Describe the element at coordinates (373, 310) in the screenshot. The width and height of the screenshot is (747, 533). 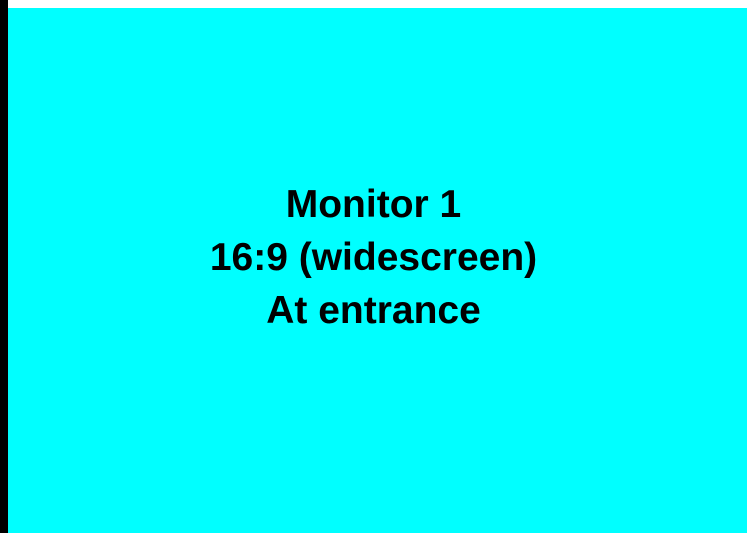
I see `monitor-location: At entrance` at that location.